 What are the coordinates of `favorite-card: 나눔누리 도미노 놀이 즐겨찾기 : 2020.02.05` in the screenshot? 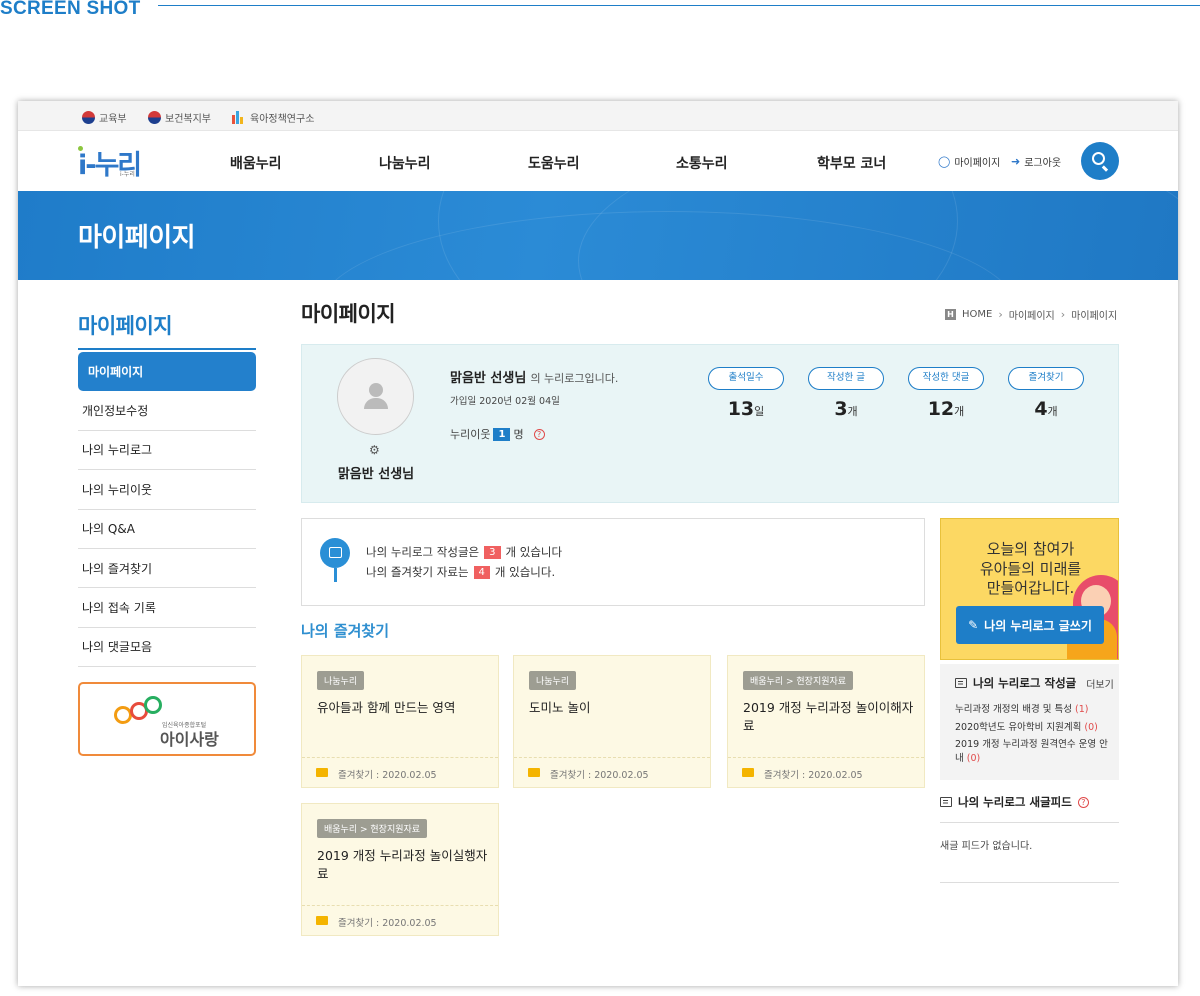 It's located at (612, 721).